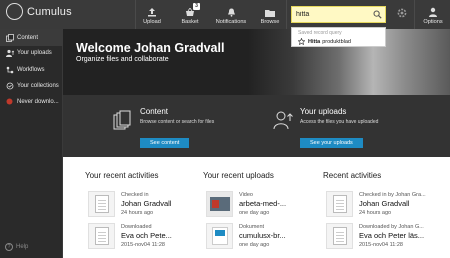 The image size is (450, 258). I want to click on browse-label: Browse, so click(270, 22).